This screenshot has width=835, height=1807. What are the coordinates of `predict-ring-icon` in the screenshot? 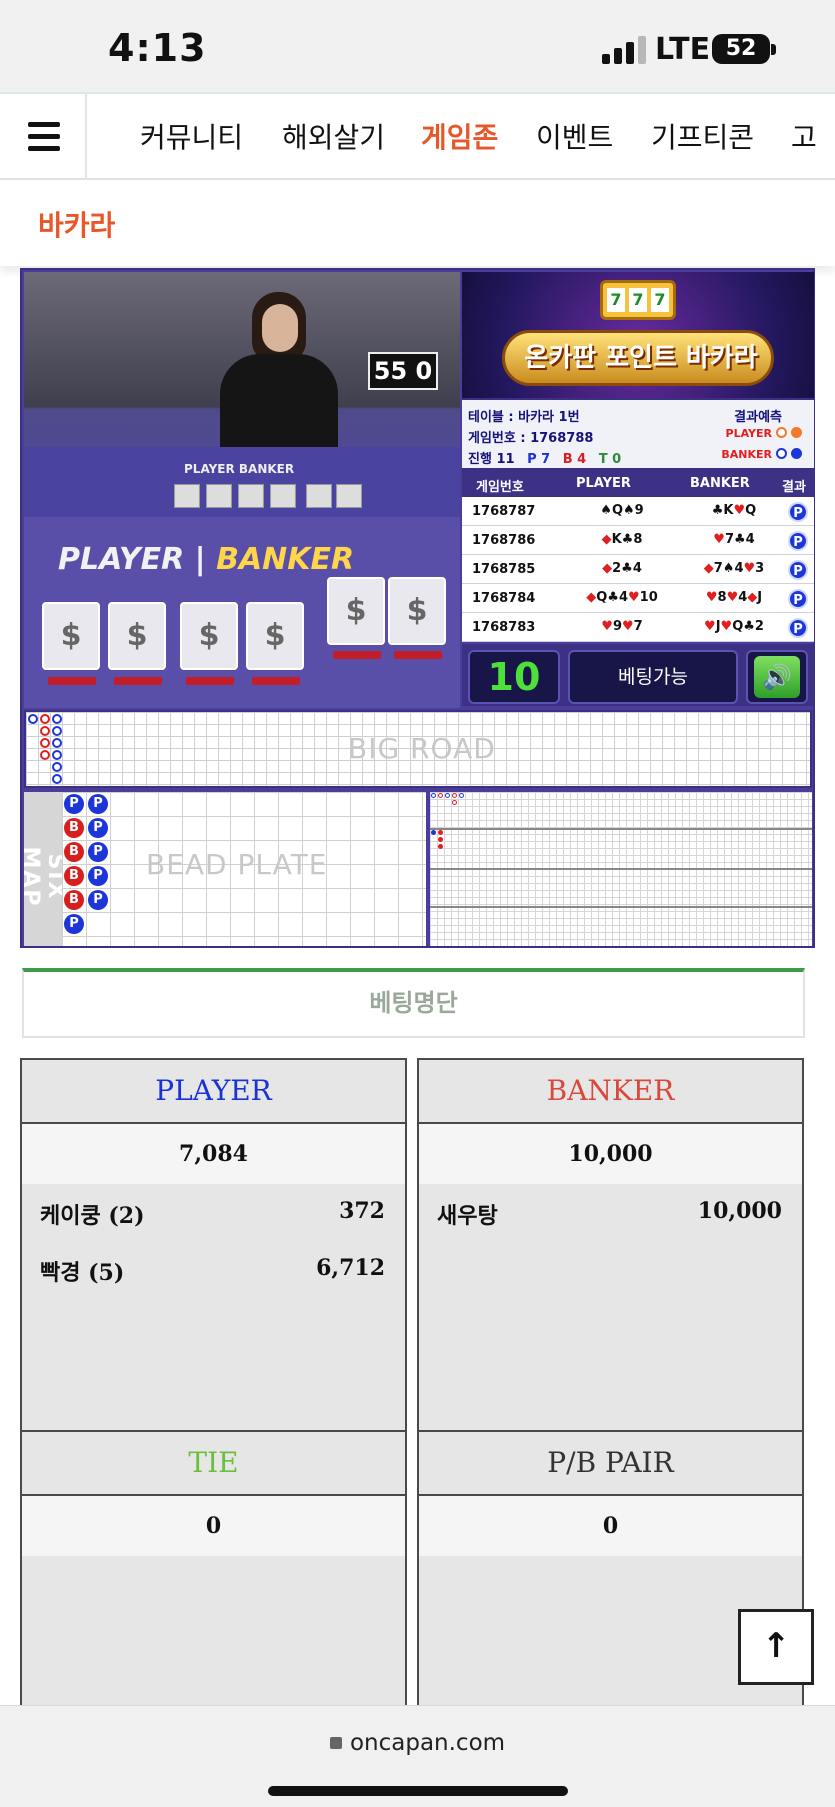 It's located at (781, 453).